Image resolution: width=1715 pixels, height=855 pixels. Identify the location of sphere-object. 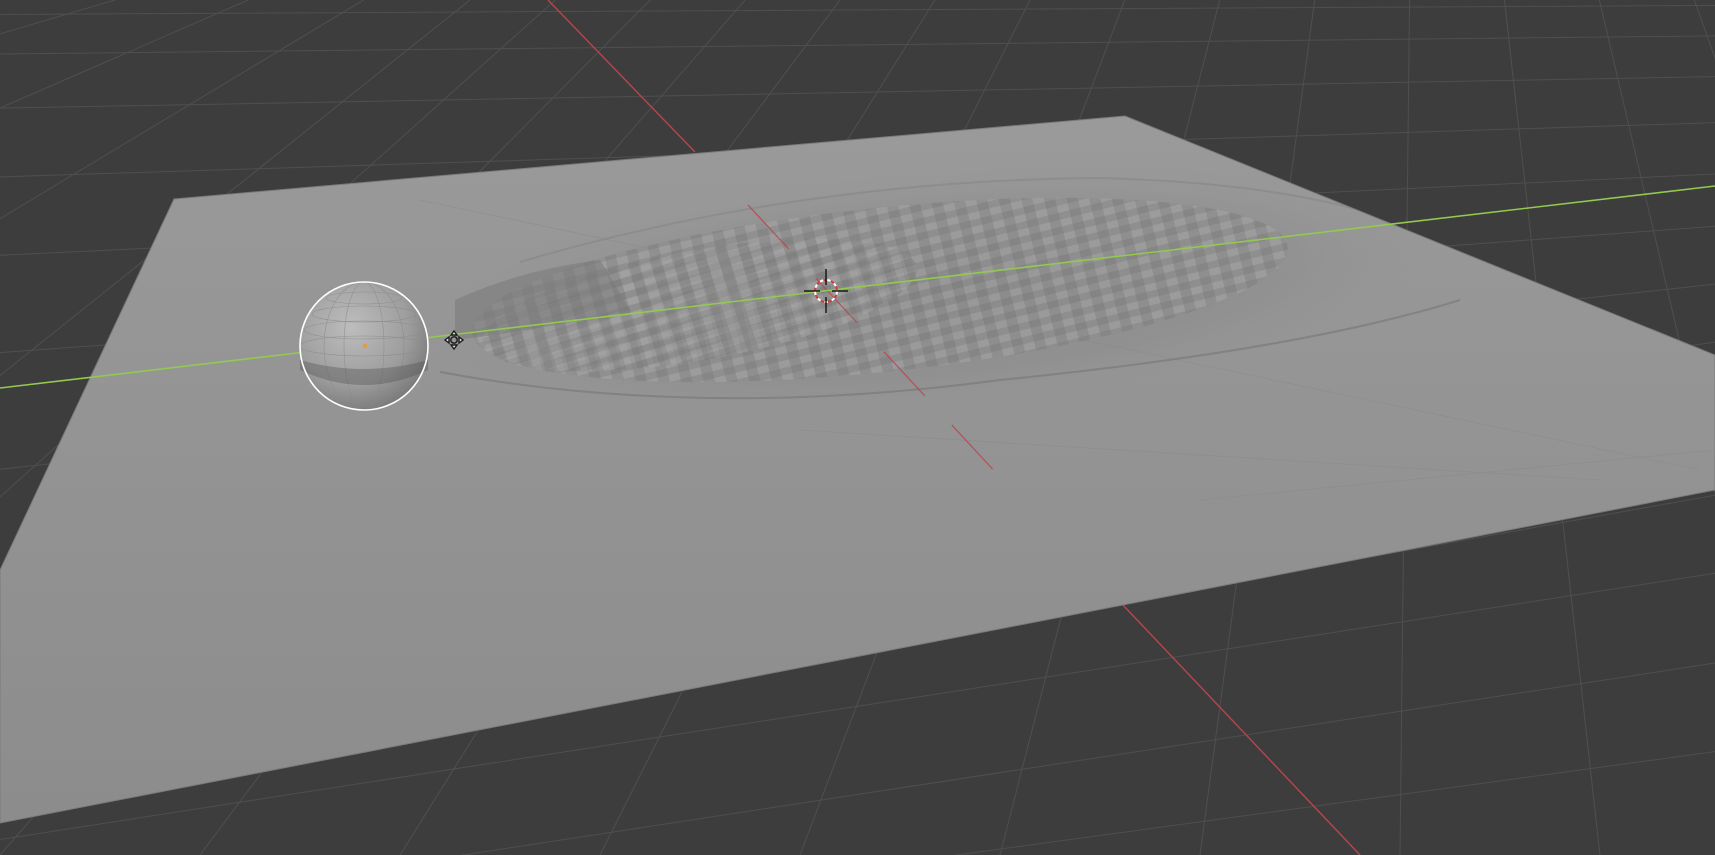
(364, 346).